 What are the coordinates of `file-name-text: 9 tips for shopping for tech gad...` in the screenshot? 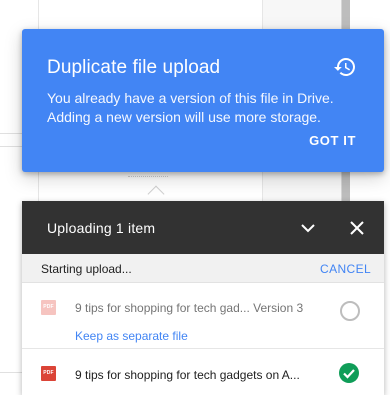 It's located at (162, 308).